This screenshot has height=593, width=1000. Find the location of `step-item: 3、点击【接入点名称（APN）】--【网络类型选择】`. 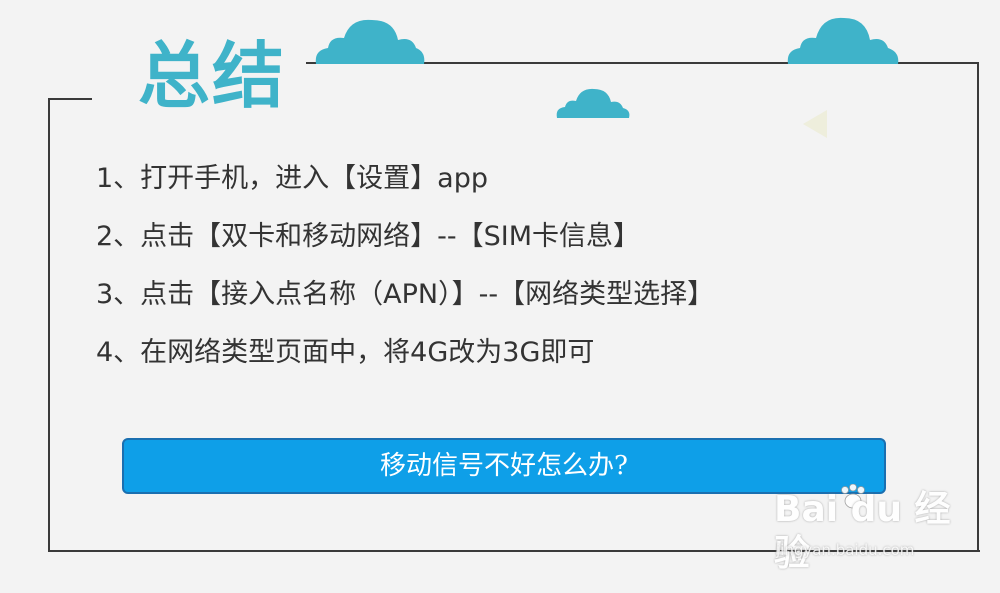

step-item: 3、点击【接入点名称（APN）】--【网络类型选择】 is located at coordinates (405, 294).